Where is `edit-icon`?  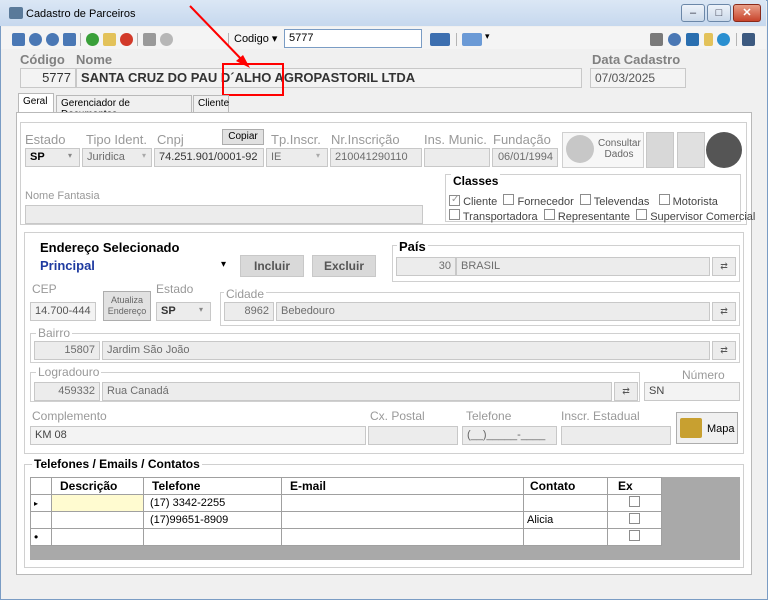
edit-icon is located at coordinates (109, 39).